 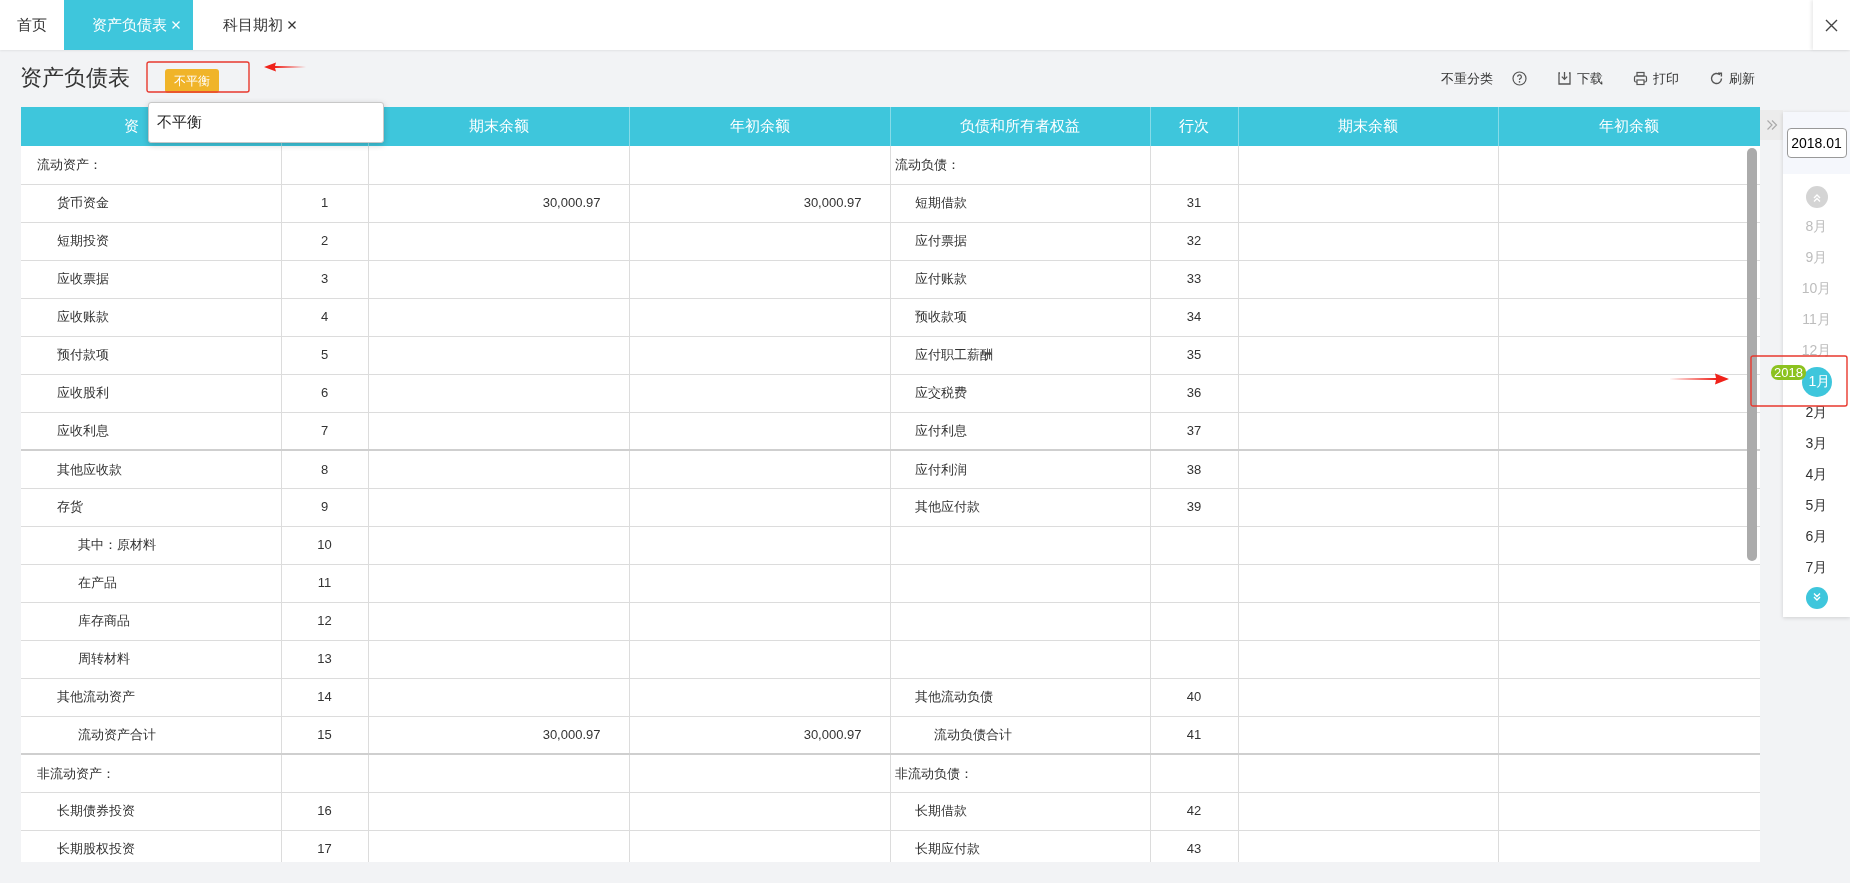 I want to click on line-number: 10, so click(x=324, y=545).